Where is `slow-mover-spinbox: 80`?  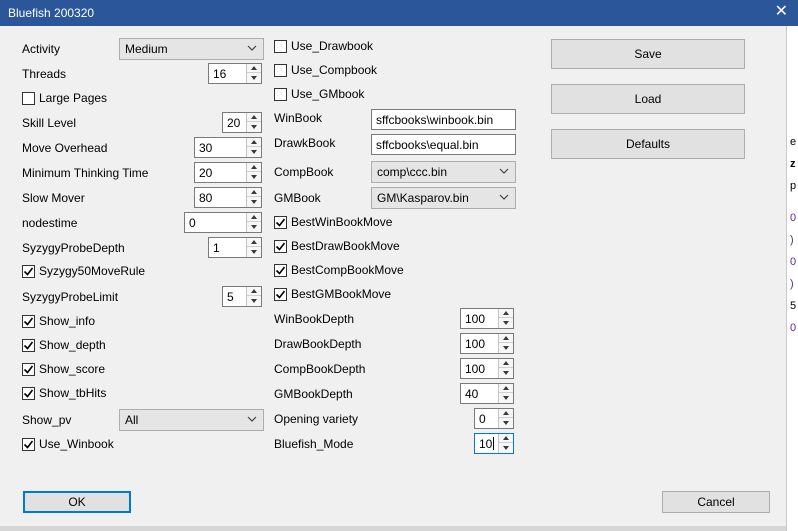
slow-mover-spinbox: 80 is located at coordinates (228, 197).